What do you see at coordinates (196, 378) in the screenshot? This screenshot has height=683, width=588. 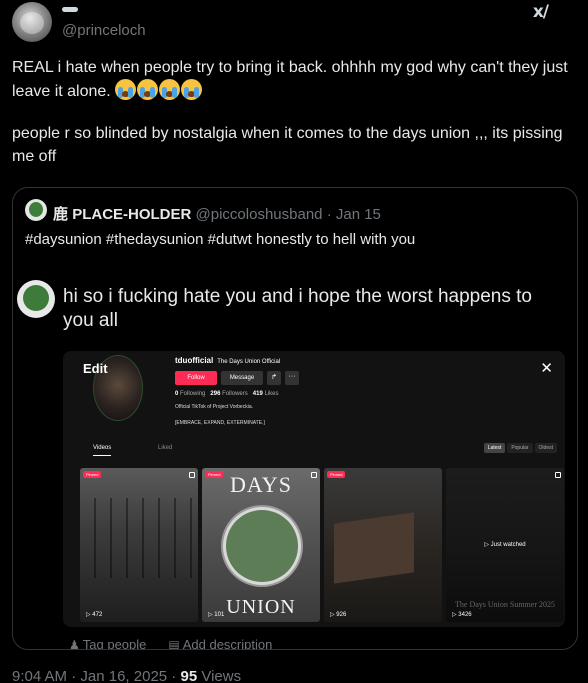 I see `tiktok-follow-button: Follow` at bounding box center [196, 378].